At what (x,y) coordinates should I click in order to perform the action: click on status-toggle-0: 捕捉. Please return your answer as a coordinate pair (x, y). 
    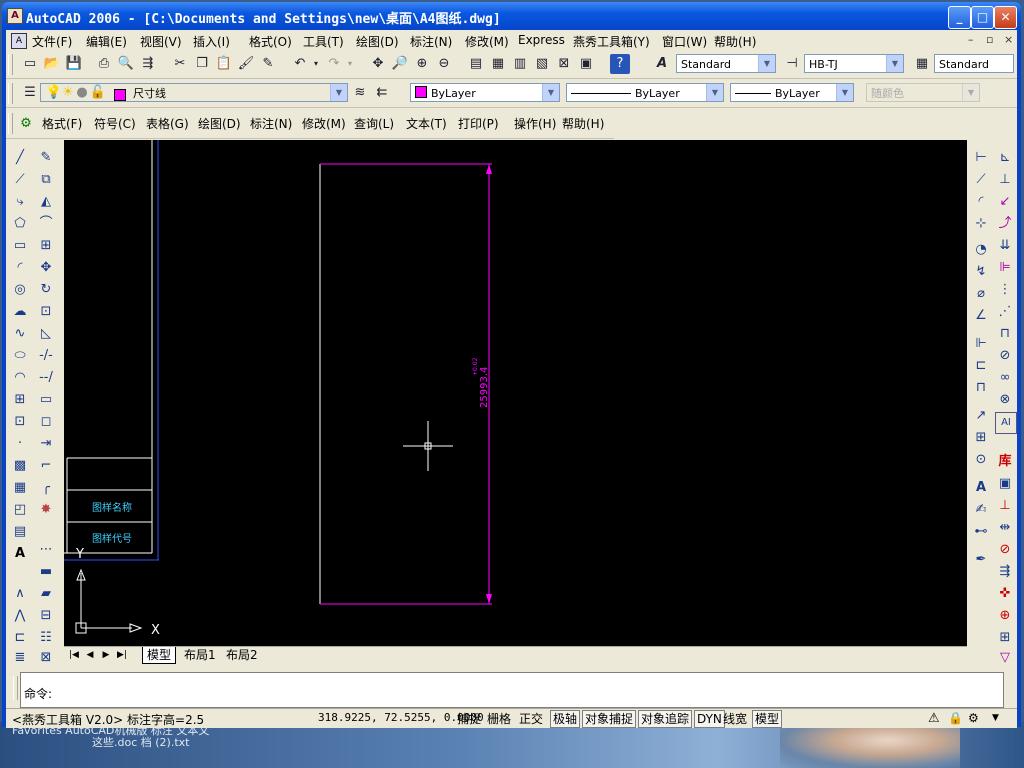
    Looking at the image, I should click on (469, 719).